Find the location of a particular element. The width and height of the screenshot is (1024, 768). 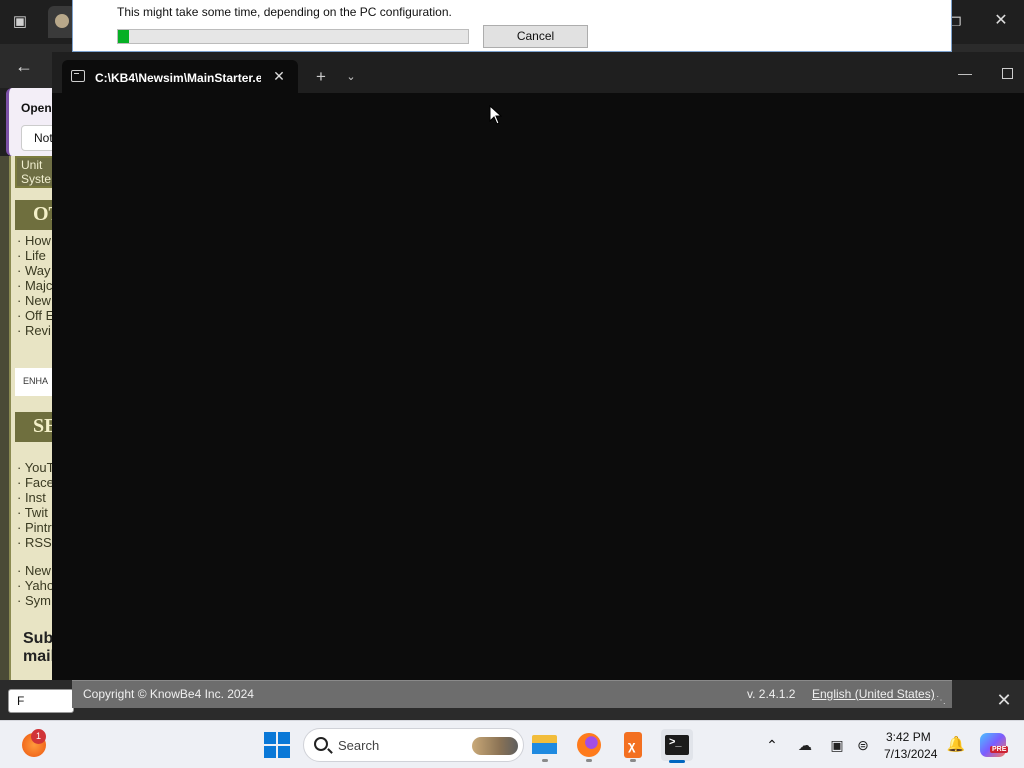

subscribe-heading: Sub mail is located at coordinates (37, 648).